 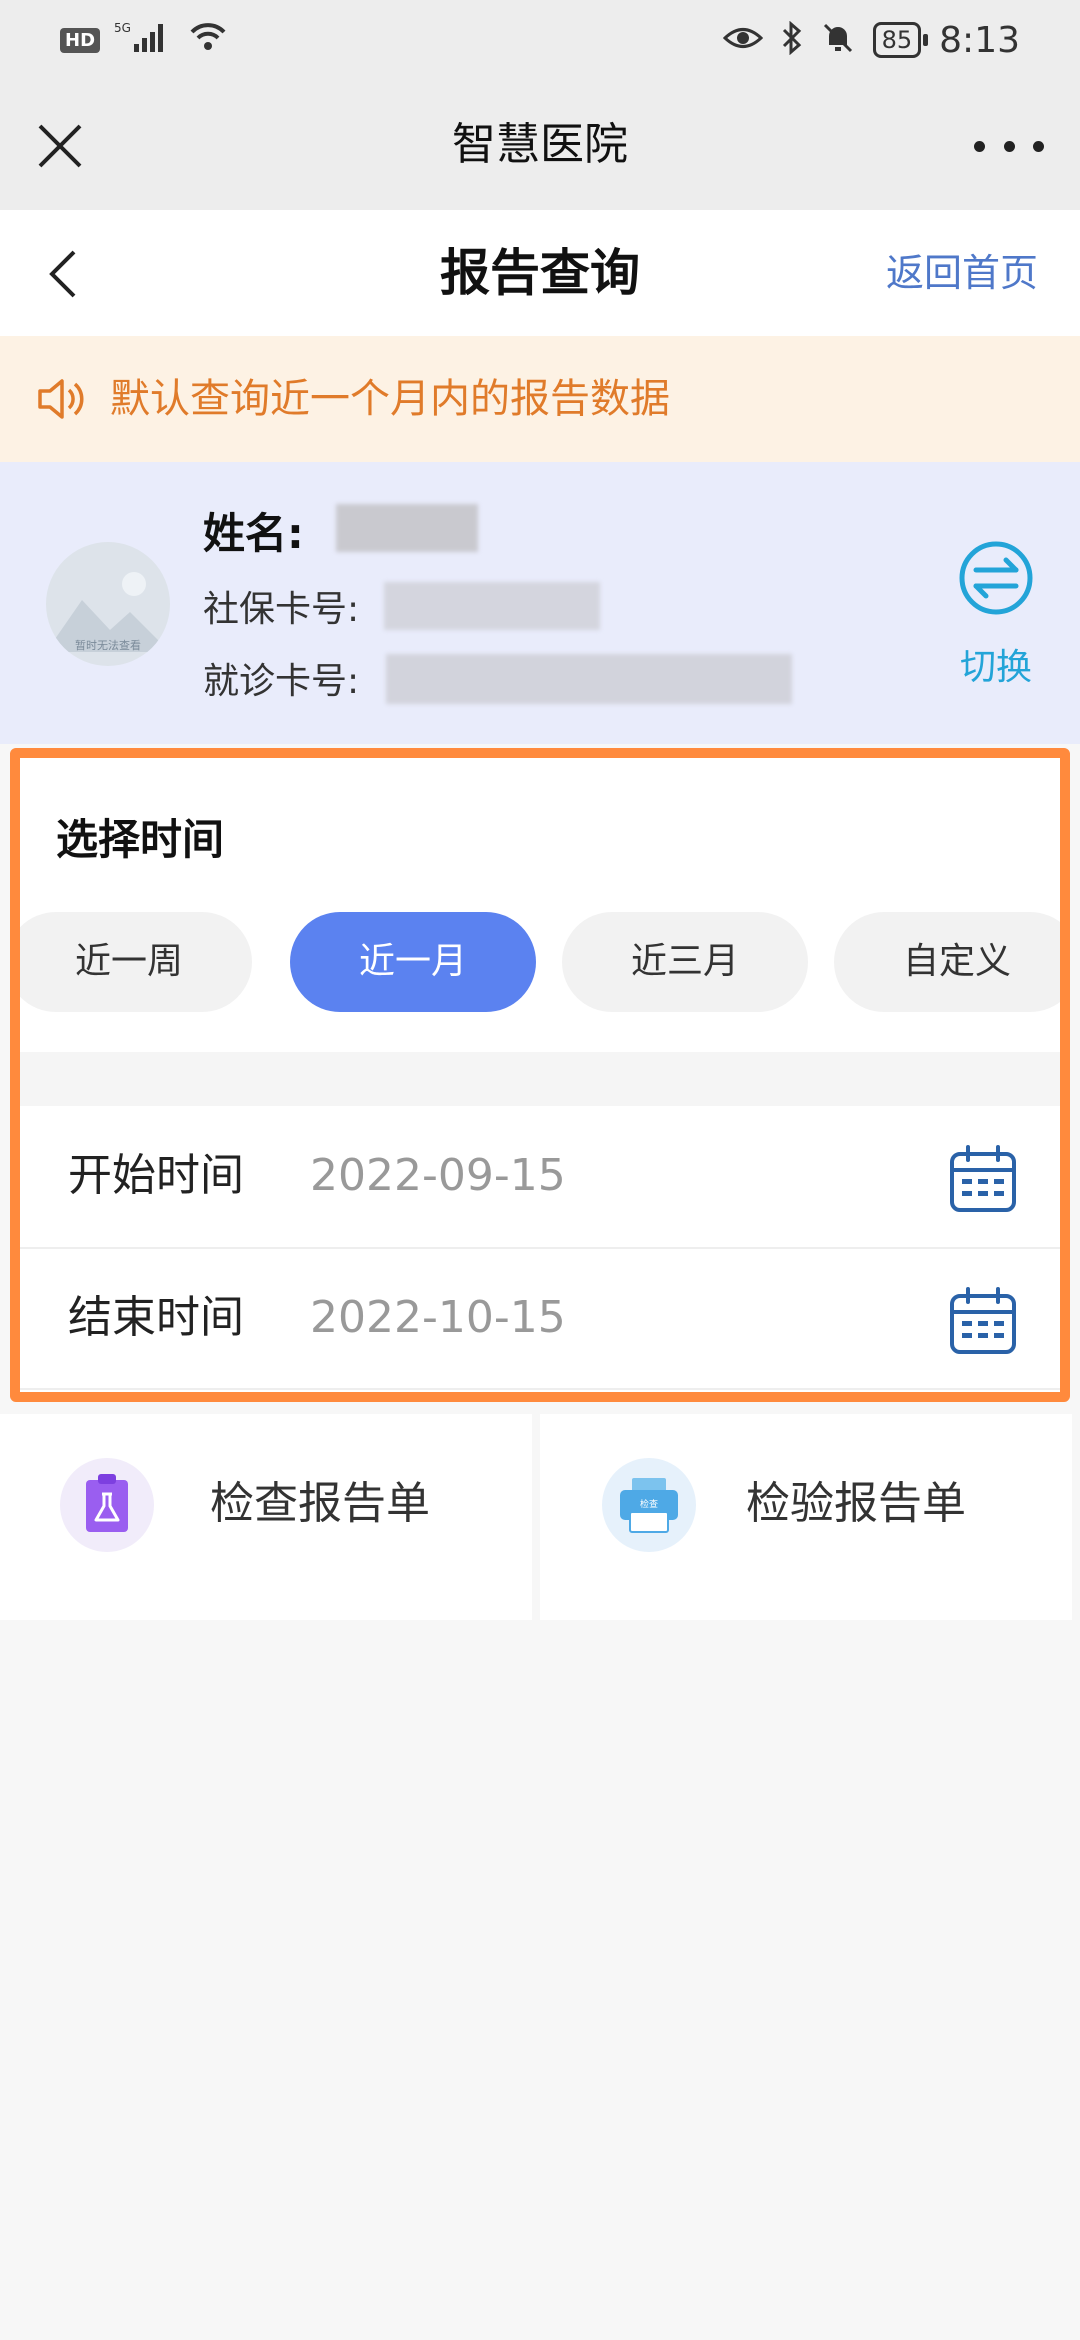 I want to click on status-bar: HD 5G 85 8:13, so click(x=540, y=40).